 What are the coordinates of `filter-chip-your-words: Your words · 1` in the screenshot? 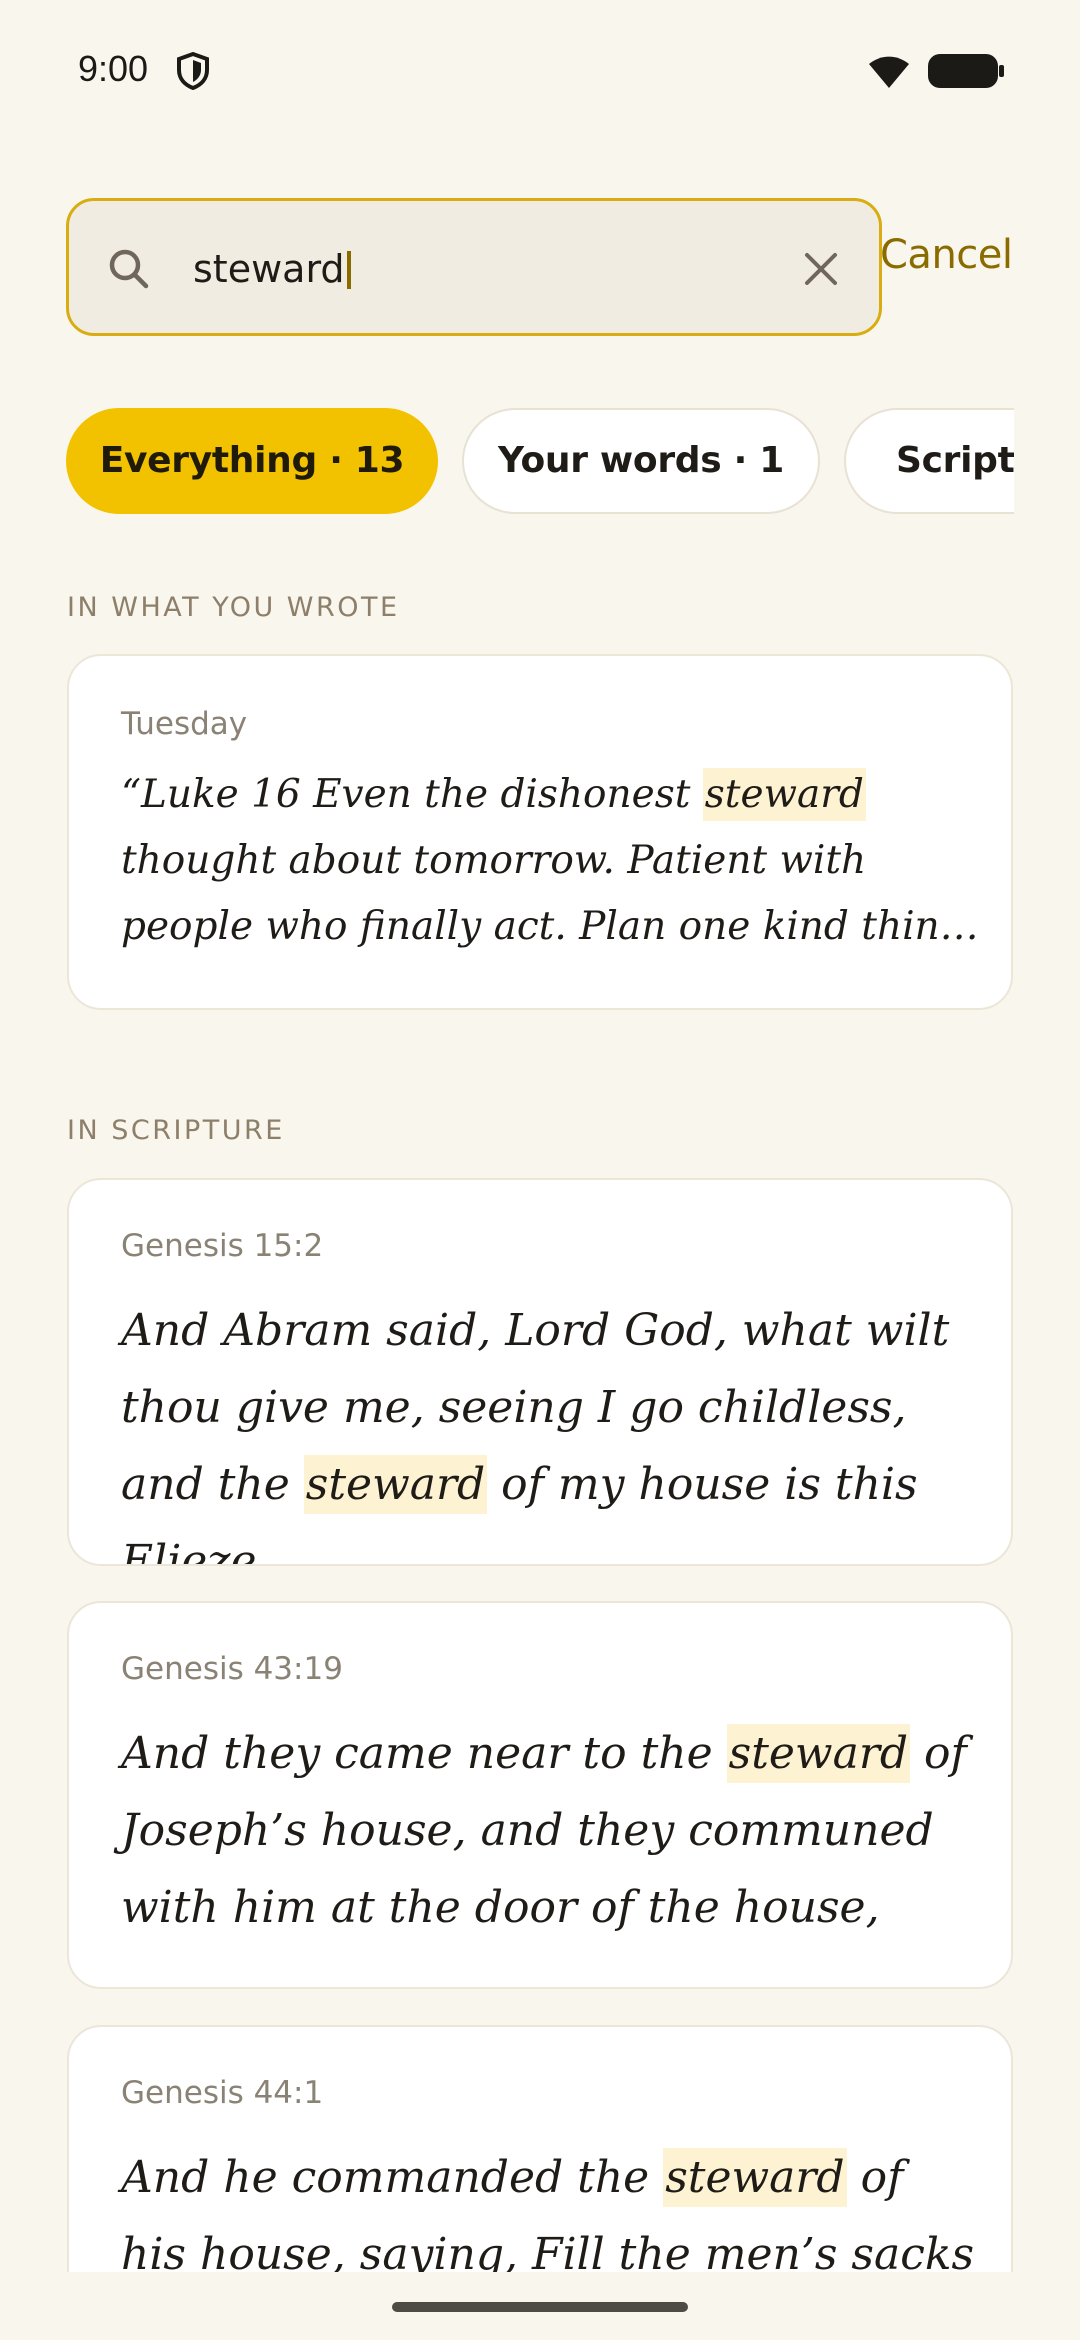 It's located at (641, 461).